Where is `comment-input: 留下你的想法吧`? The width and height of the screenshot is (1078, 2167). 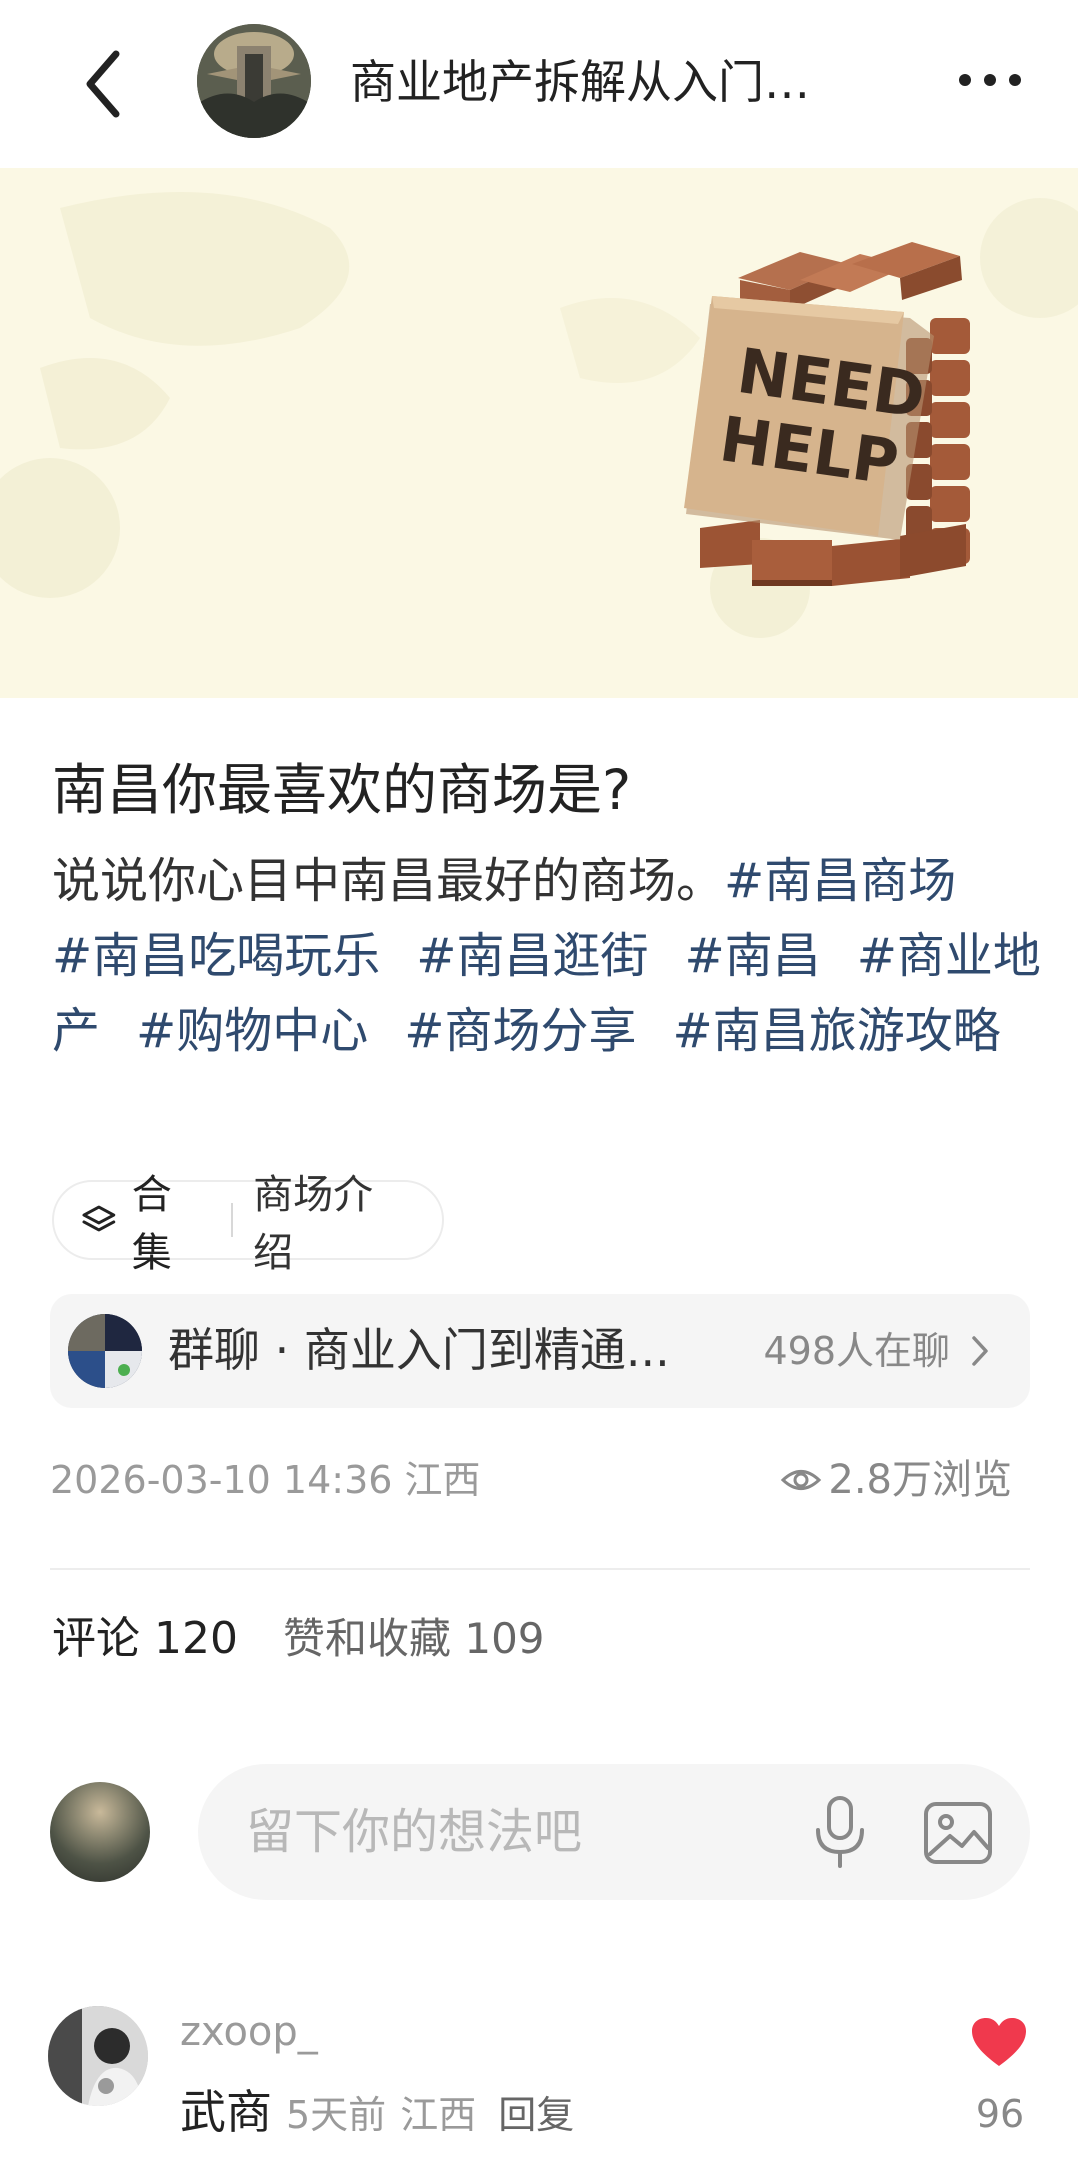
comment-input: 留下你的想法吧 is located at coordinates (614, 1832).